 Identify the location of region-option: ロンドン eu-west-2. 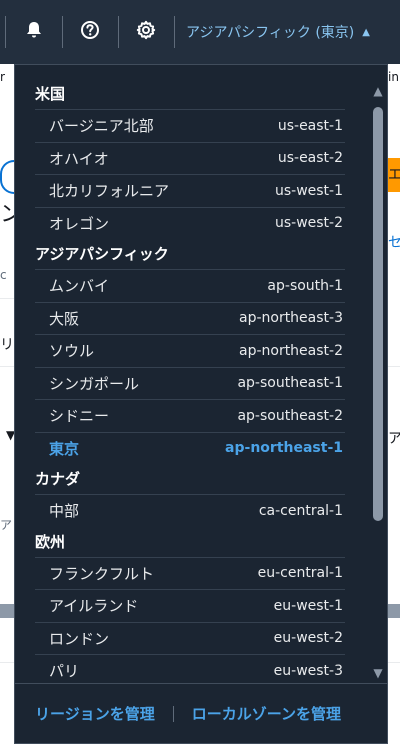
(190, 638).